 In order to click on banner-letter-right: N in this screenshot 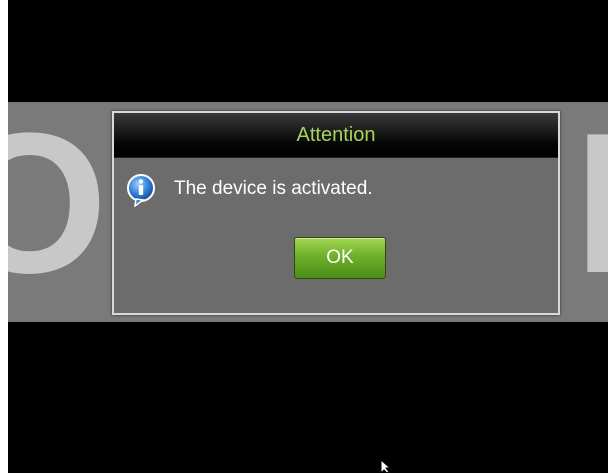, I will do `click(591, 204)`.